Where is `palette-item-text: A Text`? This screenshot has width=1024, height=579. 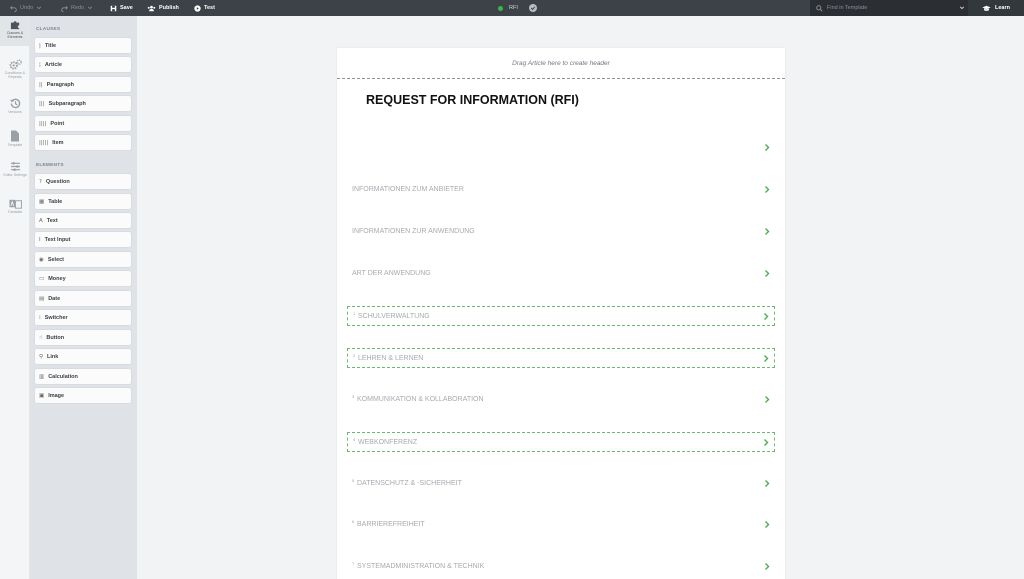 palette-item-text: A Text is located at coordinates (83, 220).